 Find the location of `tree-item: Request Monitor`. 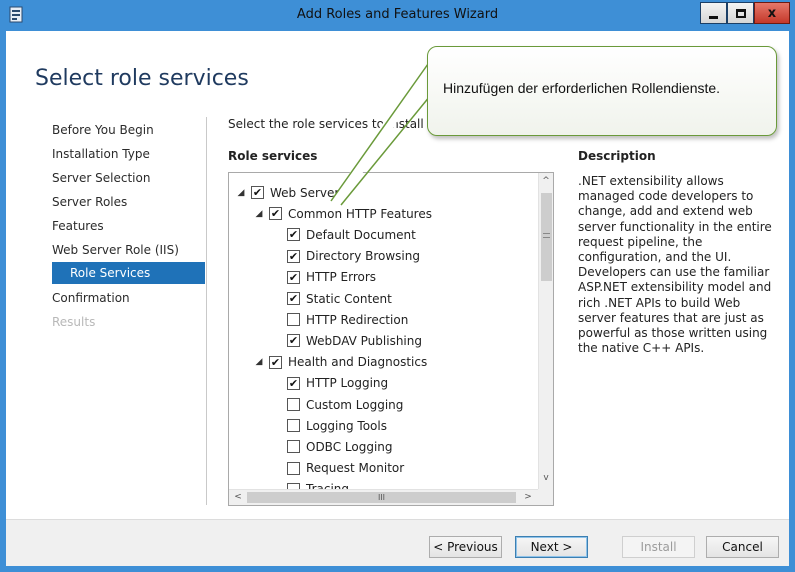

tree-item: Request Monitor is located at coordinates (345, 468).